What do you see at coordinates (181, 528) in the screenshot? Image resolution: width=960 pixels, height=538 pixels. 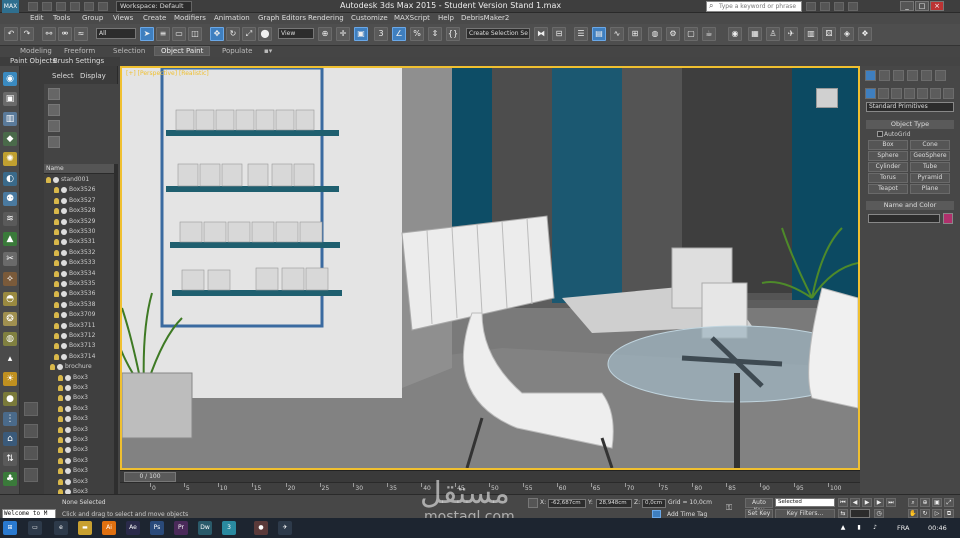 I see `premiere-icon: Pr` at bounding box center [181, 528].